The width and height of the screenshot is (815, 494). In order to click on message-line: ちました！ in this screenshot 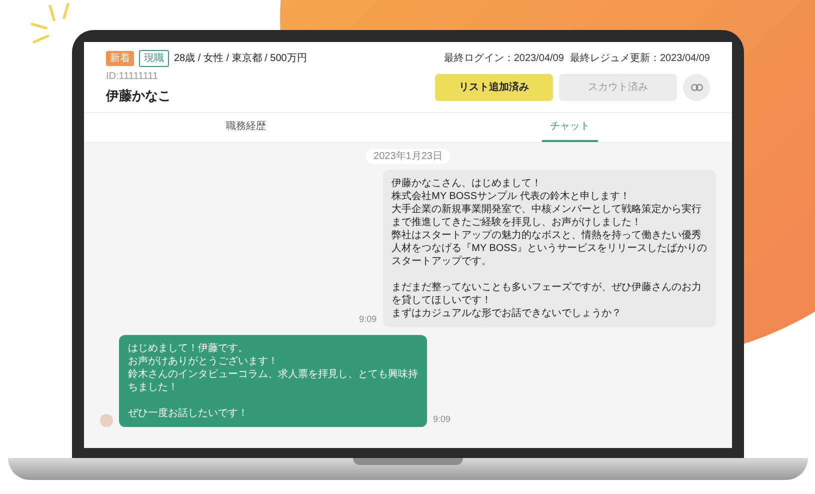, I will do `click(153, 387)`.